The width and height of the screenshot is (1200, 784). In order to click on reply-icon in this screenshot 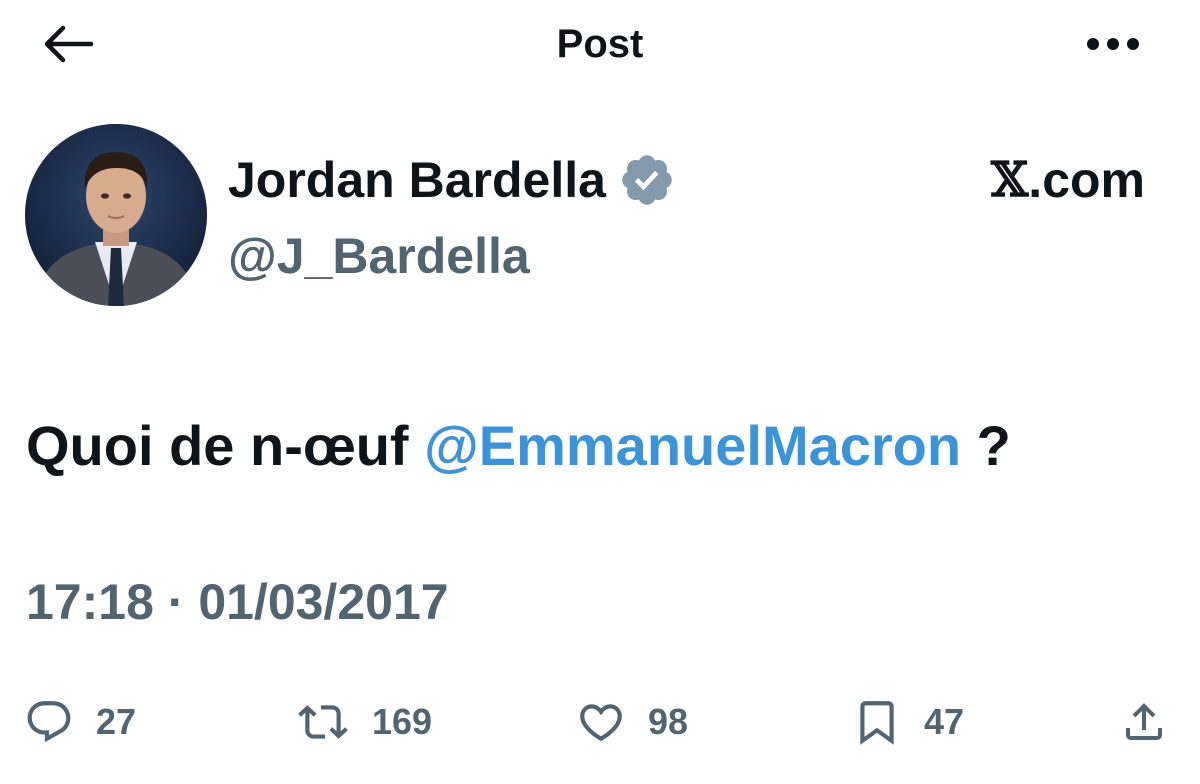, I will do `click(49, 722)`.